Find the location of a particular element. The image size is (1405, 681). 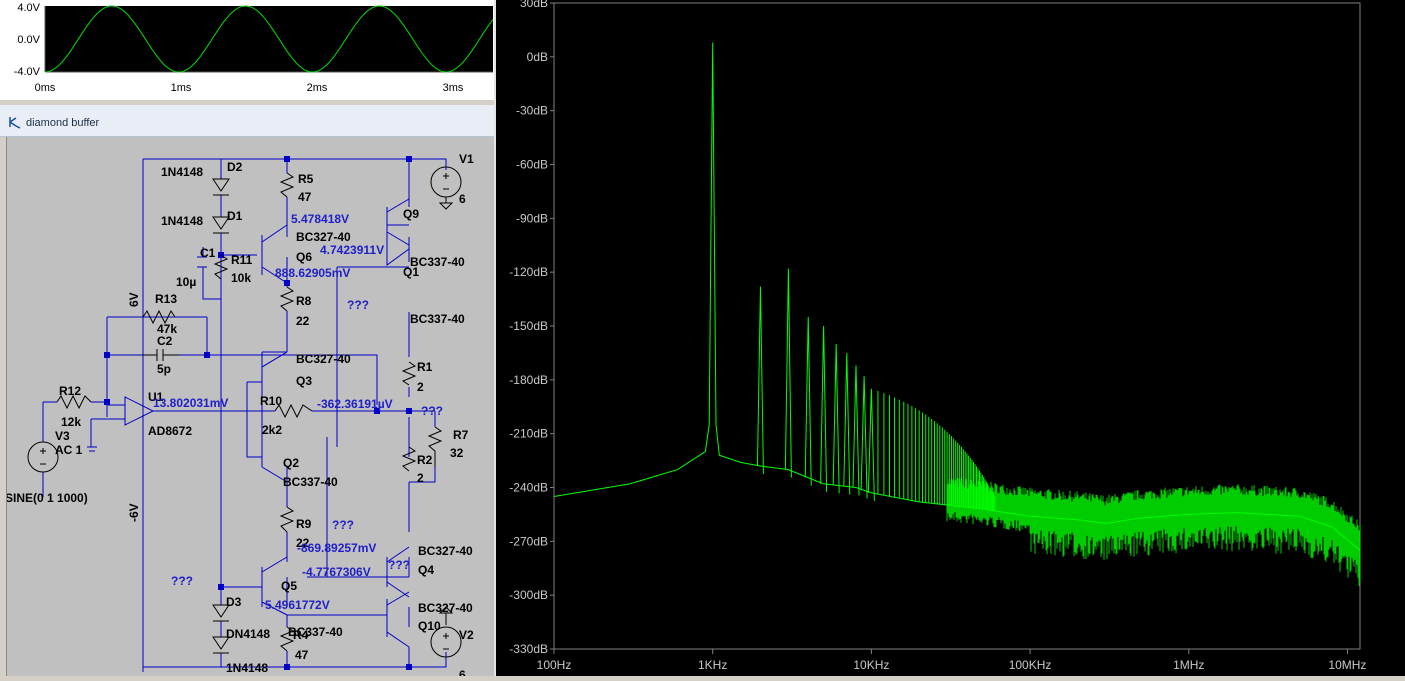

q-upper-model: BC337-40 is located at coordinates (437, 319).